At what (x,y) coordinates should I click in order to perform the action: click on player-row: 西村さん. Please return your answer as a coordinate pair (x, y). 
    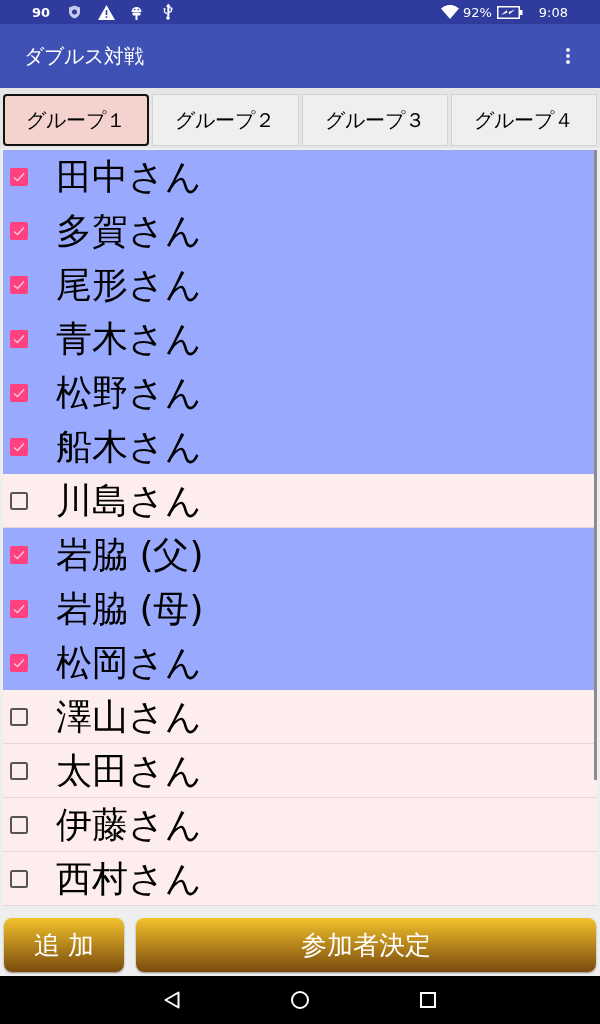
    Looking at the image, I should click on (300, 879).